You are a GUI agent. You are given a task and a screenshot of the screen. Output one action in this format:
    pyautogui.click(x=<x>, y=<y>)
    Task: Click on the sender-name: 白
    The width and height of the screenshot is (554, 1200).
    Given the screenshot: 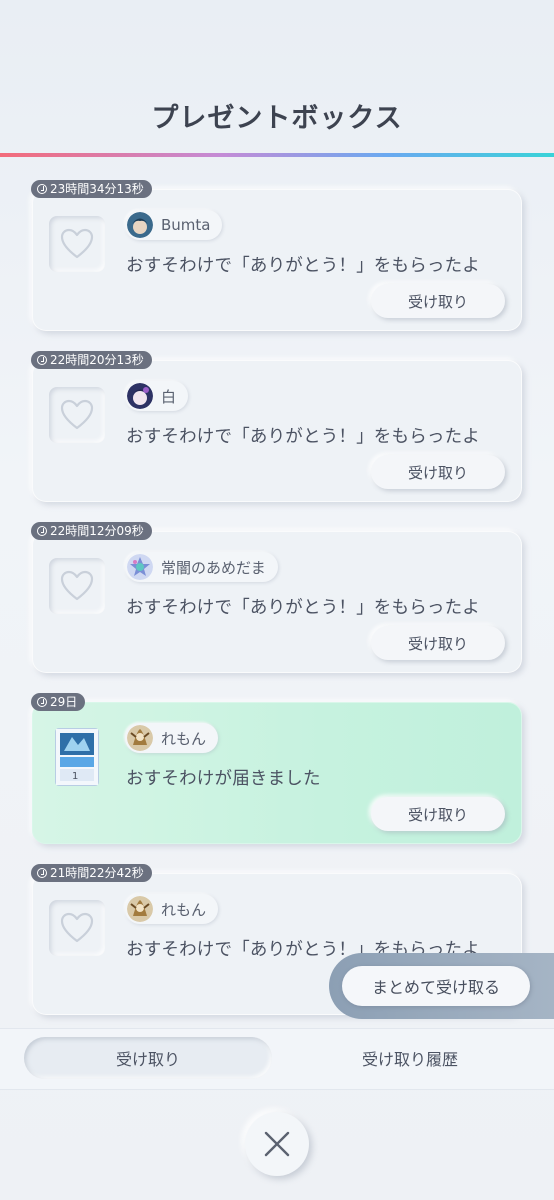 What is the action you would take?
    pyautogui.click(x=169, y=396)
    